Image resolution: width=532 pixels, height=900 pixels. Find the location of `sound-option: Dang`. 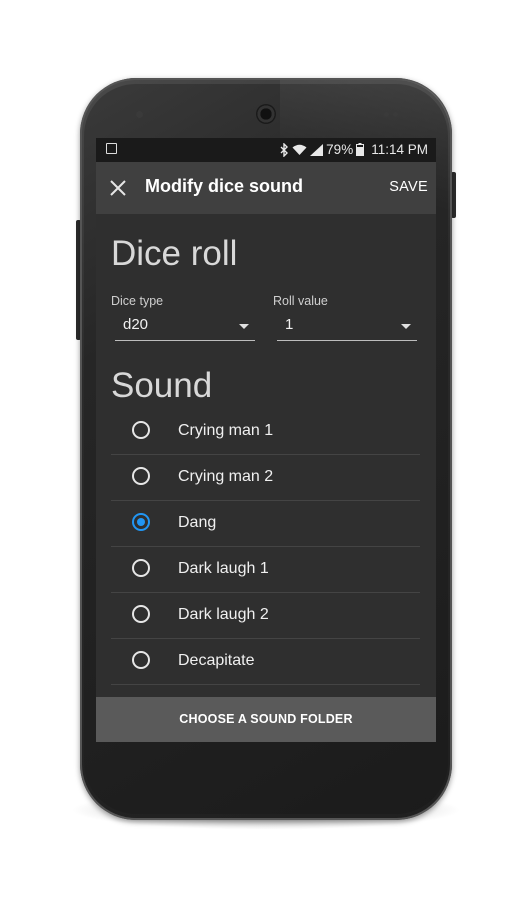

sound-option: Dang is located at coordinates (265, 524).